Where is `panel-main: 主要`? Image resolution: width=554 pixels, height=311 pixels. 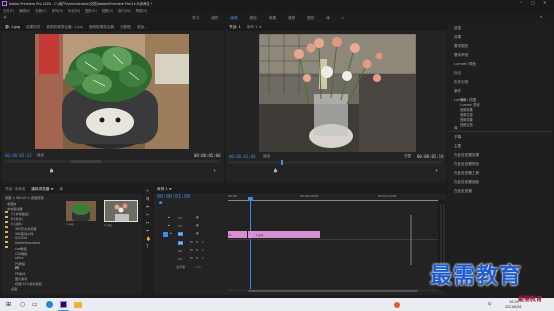
panel-main: 主要 is located at coordinates (457, 146).